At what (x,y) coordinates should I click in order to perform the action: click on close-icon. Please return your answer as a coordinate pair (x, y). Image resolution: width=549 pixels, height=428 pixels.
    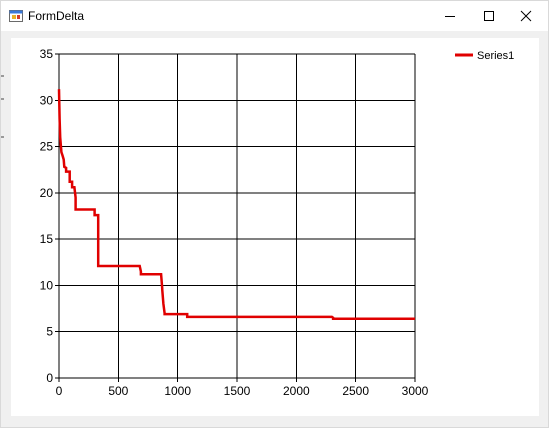
    Looking at the image, I should click on (526, 16).